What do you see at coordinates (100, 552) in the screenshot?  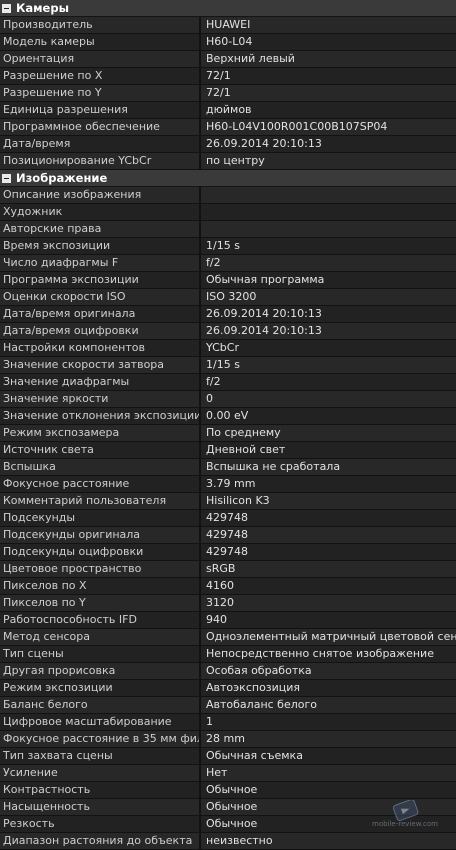 I see `property-name: Подсекунды оцифровки` at bounding box center [100, 552].